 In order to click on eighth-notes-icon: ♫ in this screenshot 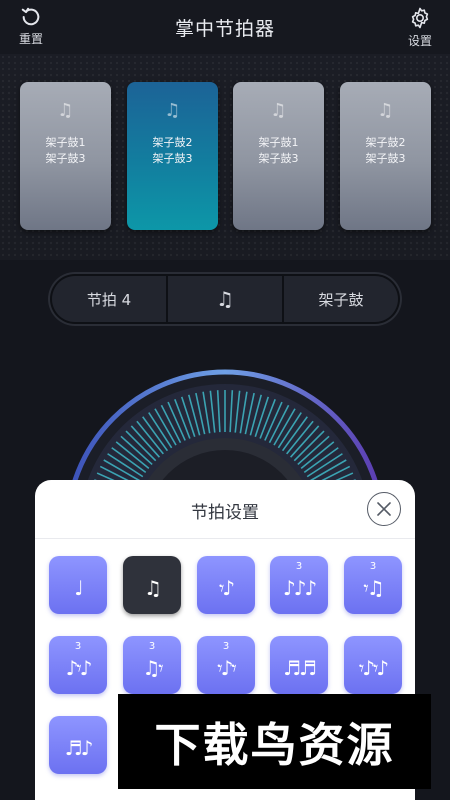, I will do `click(153, 588)`.